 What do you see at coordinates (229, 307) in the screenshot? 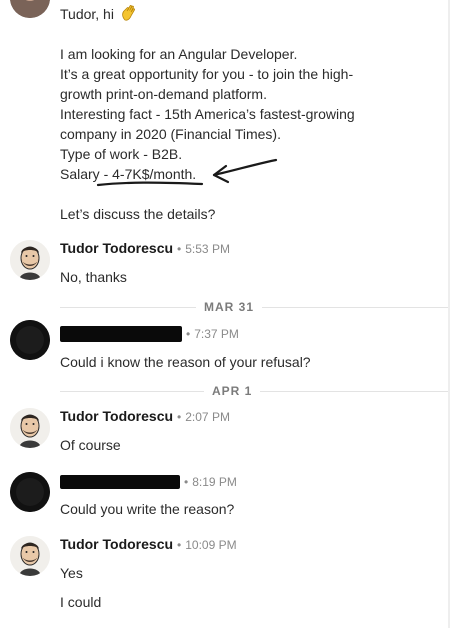
I see `date-divider-label: MAR 31` at bounding box center [229, 307].